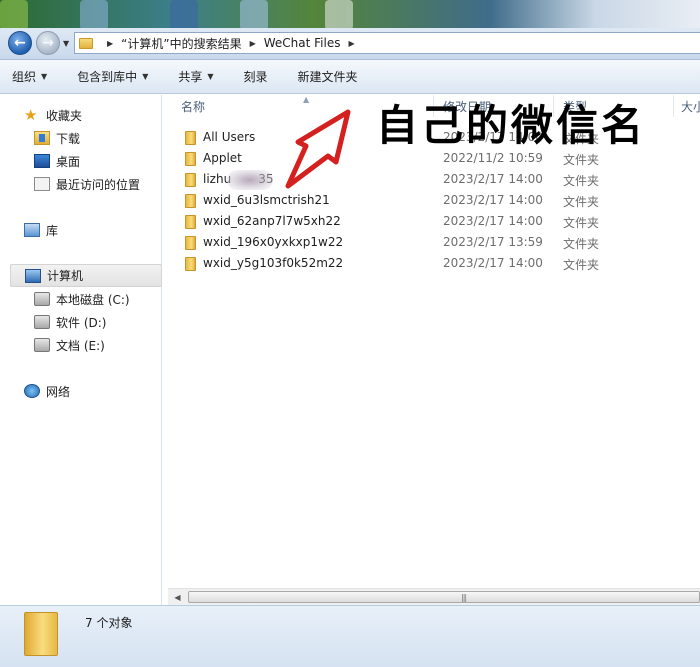 The image size is (700, 667). I want to click on file-row-wxid-2: wxid_62anp7l7w5xh22 2023/2/17 14:00 文件夹, so click(431, 221).